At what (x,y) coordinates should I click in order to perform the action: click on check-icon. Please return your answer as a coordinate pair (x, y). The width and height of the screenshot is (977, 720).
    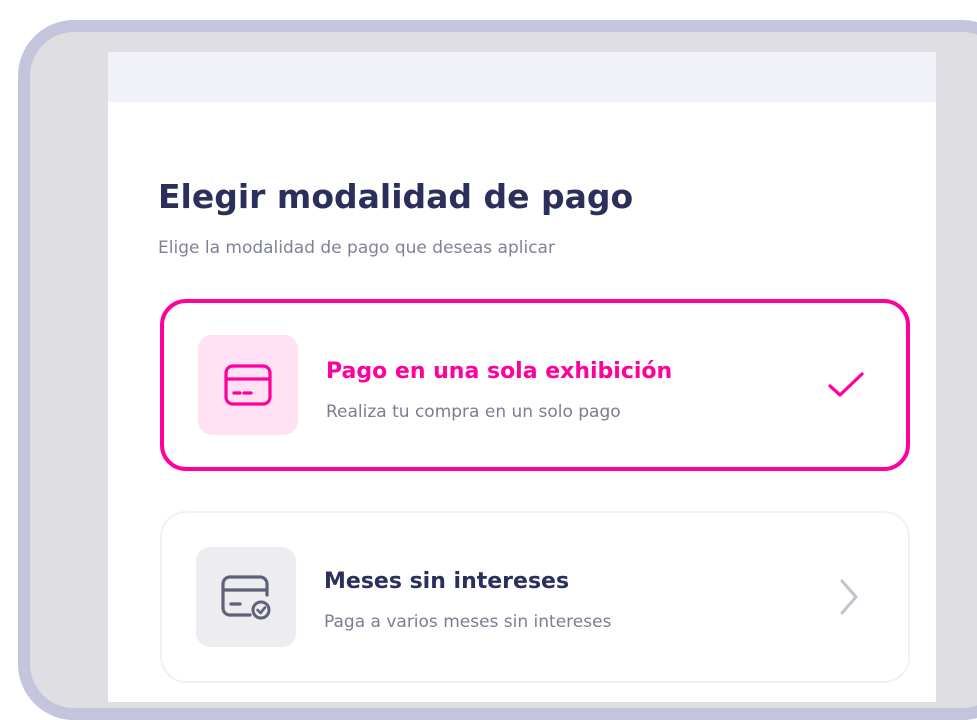
    Looking at the image, I should click on (846, 385).